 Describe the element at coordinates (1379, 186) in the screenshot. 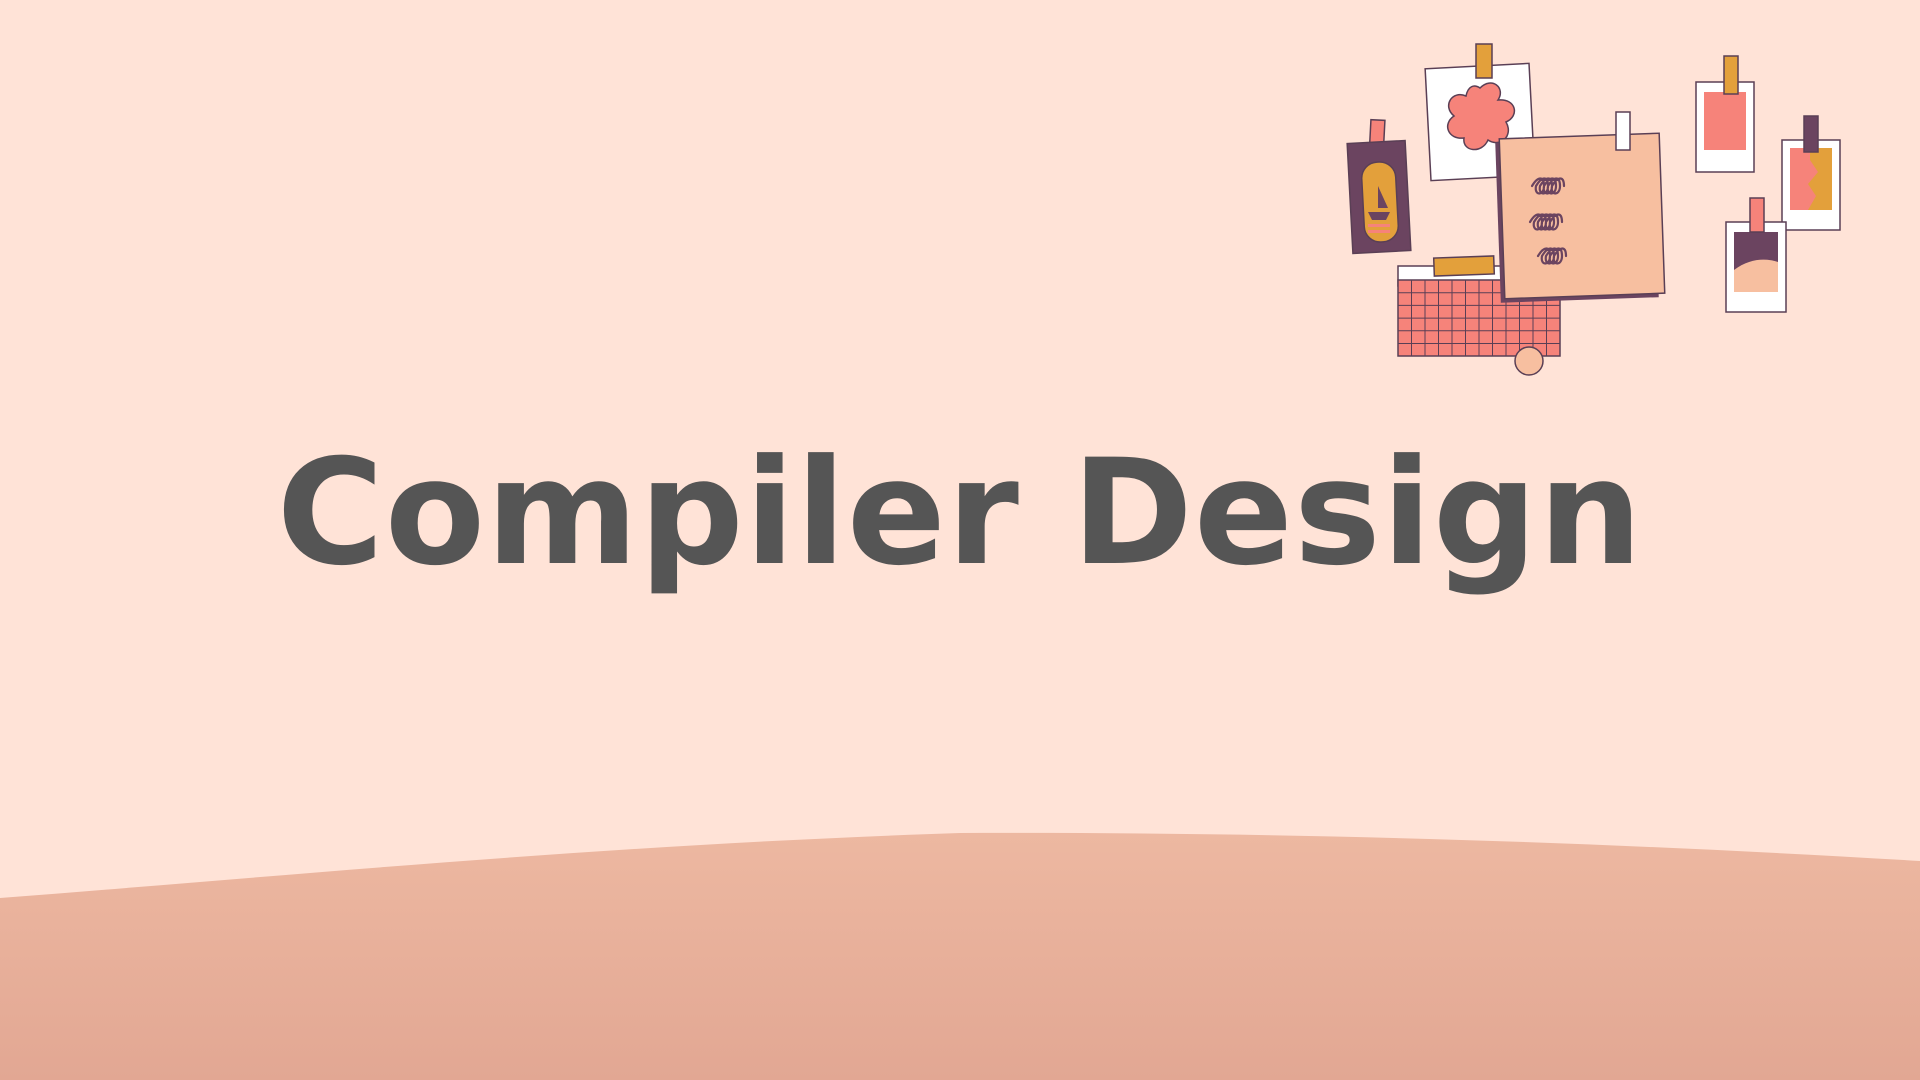

I see `framed-poster` at that location.